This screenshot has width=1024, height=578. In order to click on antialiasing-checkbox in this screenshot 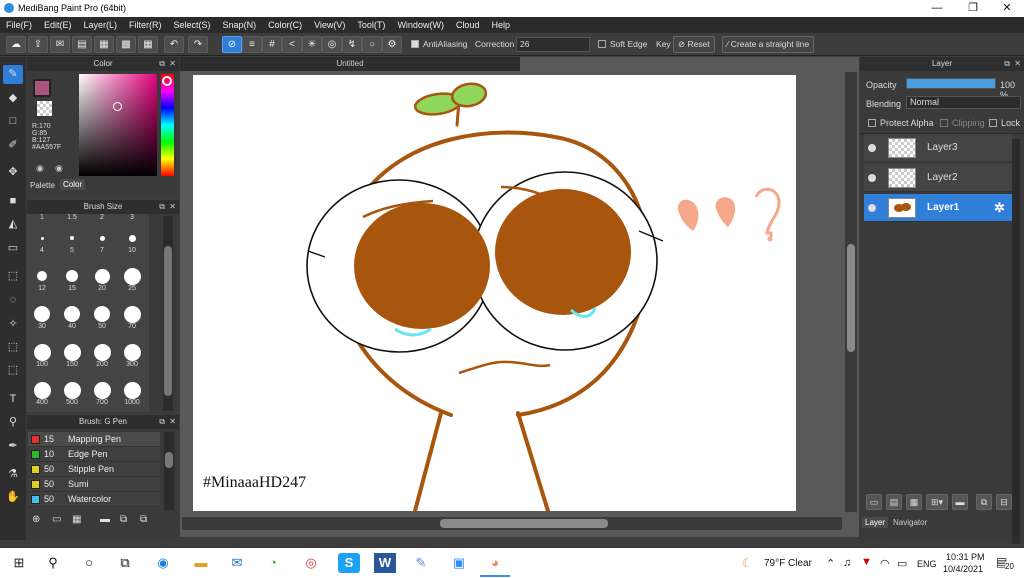, I will do `click(415, 44)`.